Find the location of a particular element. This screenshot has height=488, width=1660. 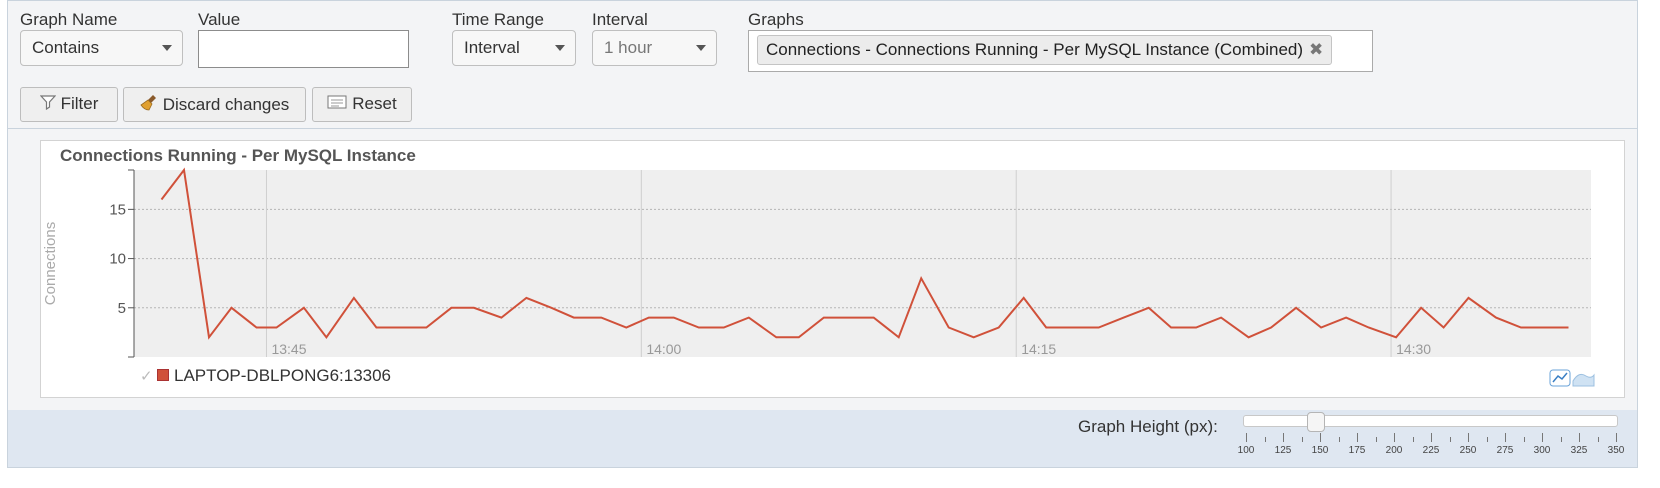

chart-type-toggle is located at coordinates (1572, 380).